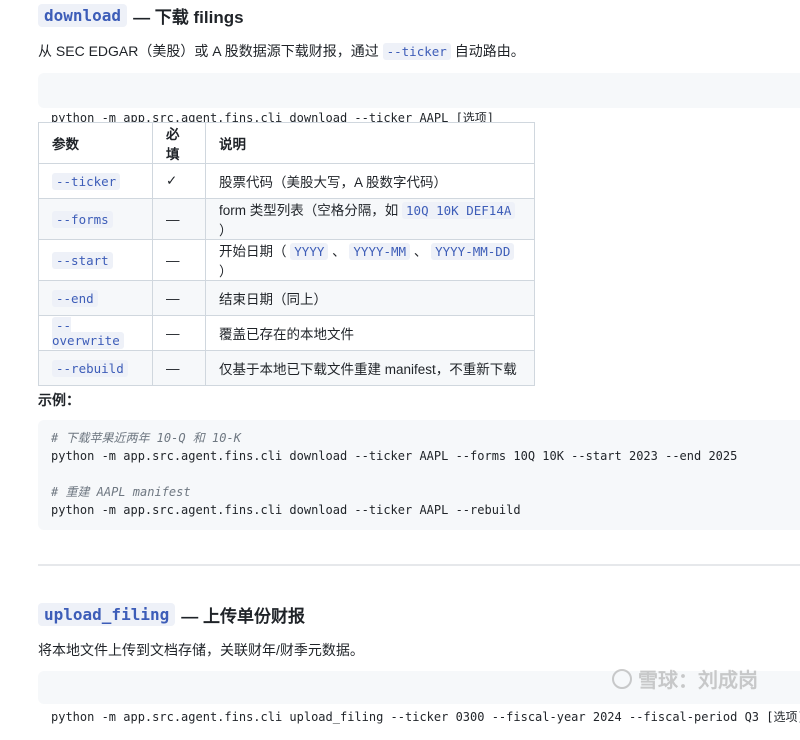 The height and width of the screenshot is (740, 800). Describe the element at coordinates (86, 181) in the screenshot. I see `param-name: --ticker` at that location.